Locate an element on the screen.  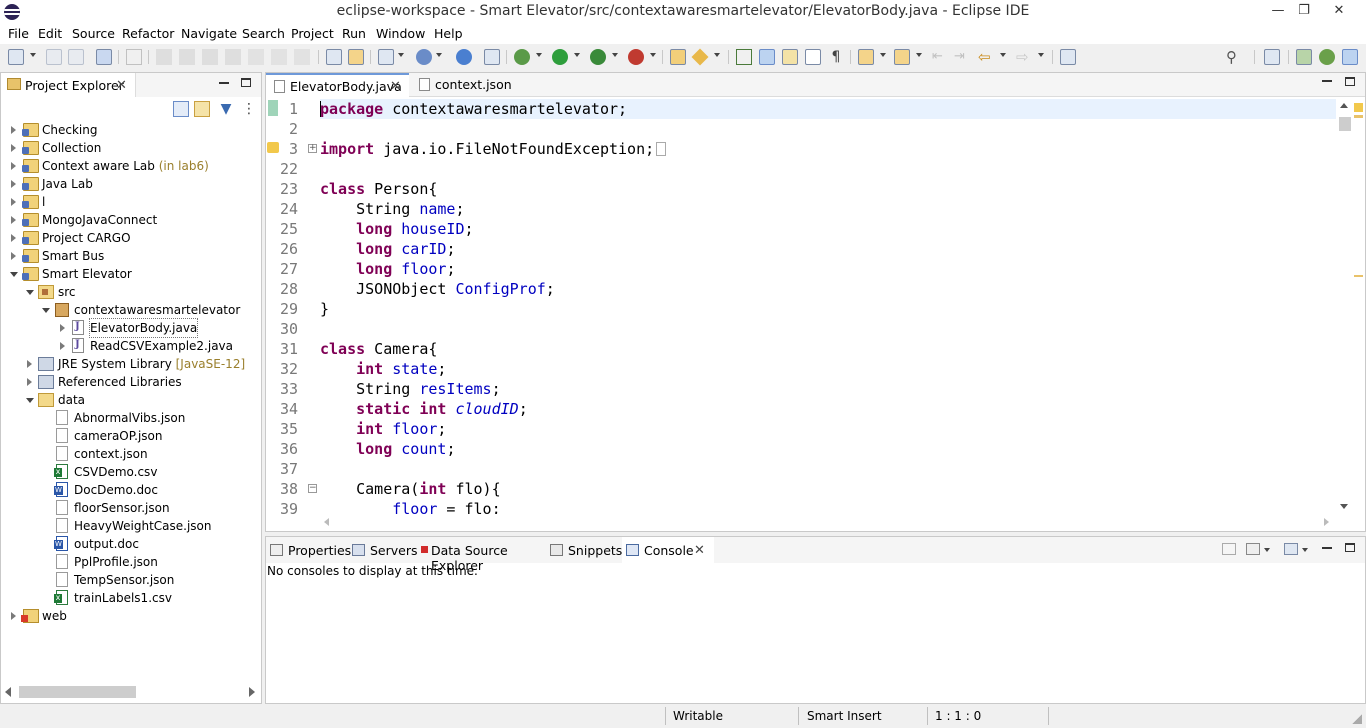
code-line: Camera(int flo){ is located at coordinates (828, 489).